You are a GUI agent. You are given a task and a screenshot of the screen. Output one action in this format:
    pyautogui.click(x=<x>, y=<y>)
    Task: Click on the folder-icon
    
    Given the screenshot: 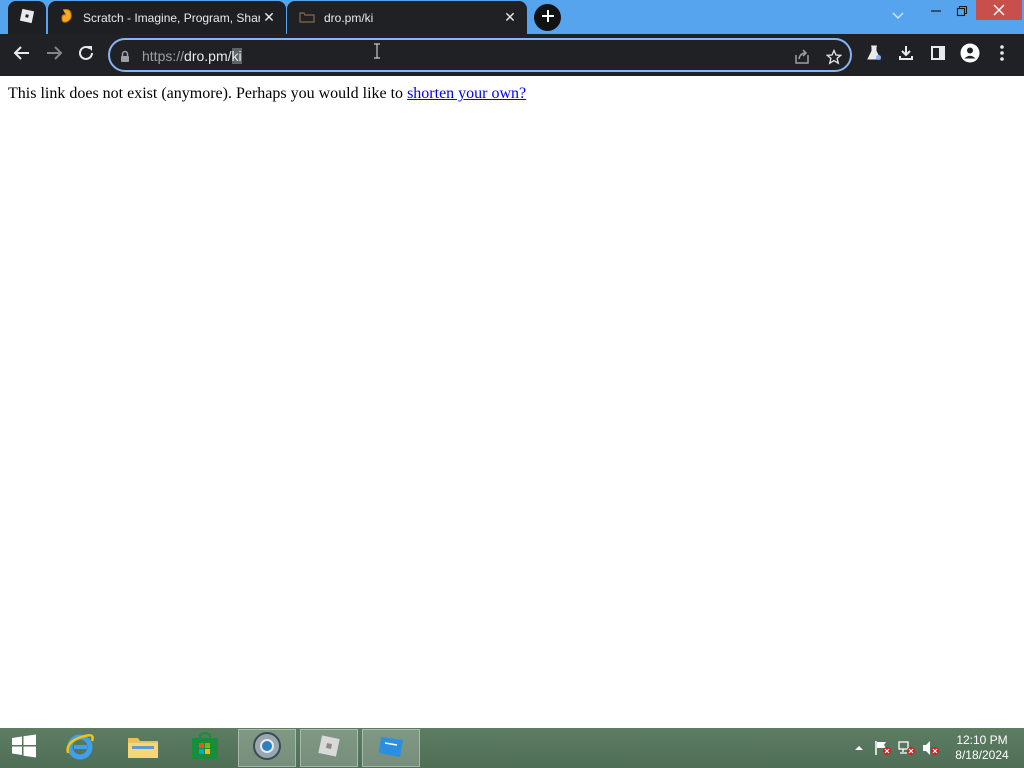 What is the action you would take?
    pyautogui.click(x=143, y=748)
    